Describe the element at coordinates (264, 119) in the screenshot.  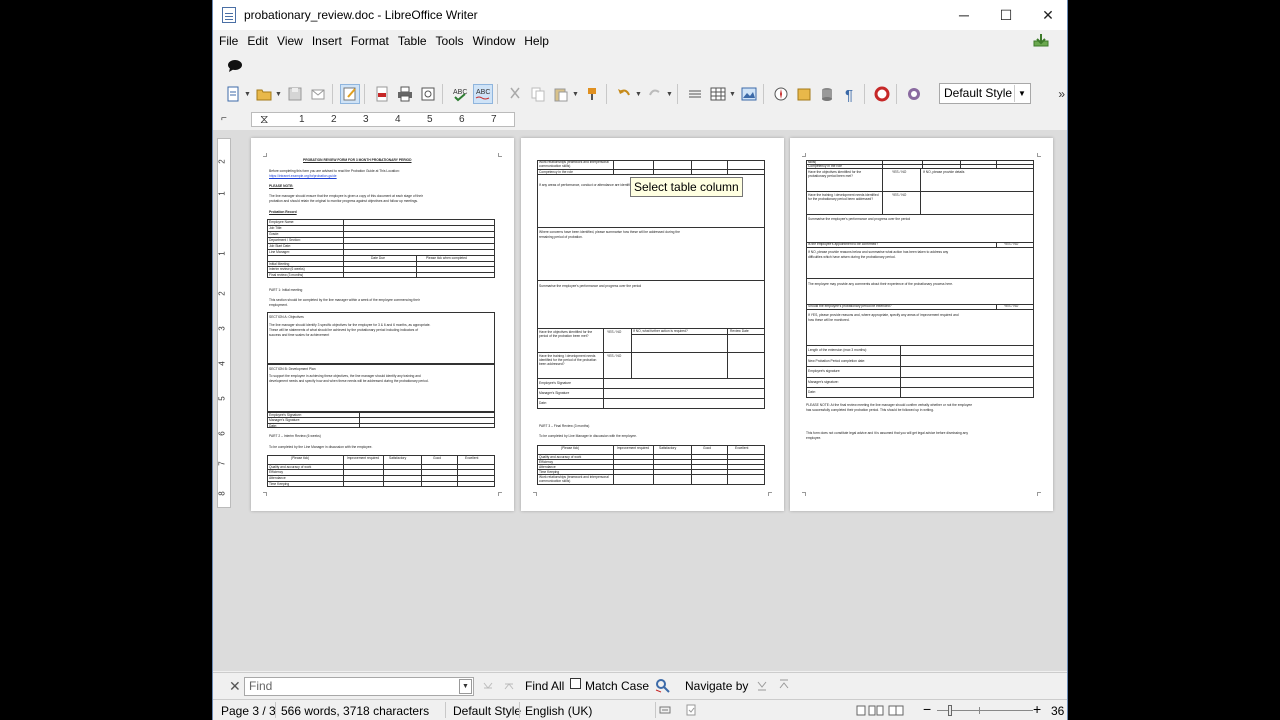
I see `indent-marker-icon: ⧖` at that location.